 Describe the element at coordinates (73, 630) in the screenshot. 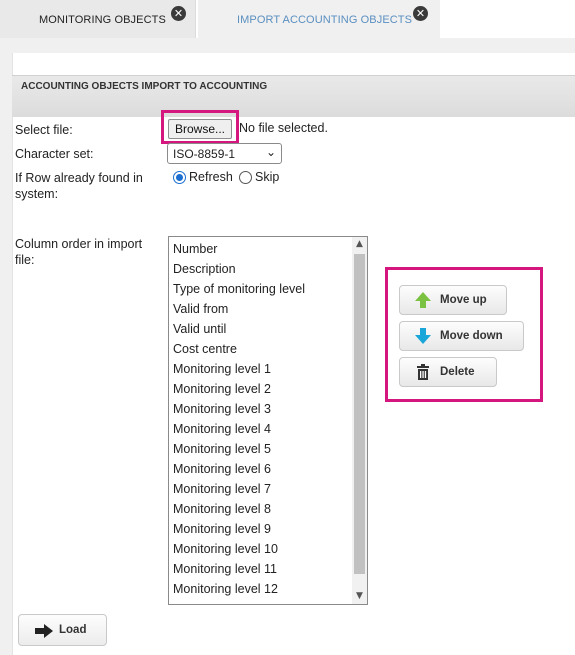

I see `load-label: Load` at that location.